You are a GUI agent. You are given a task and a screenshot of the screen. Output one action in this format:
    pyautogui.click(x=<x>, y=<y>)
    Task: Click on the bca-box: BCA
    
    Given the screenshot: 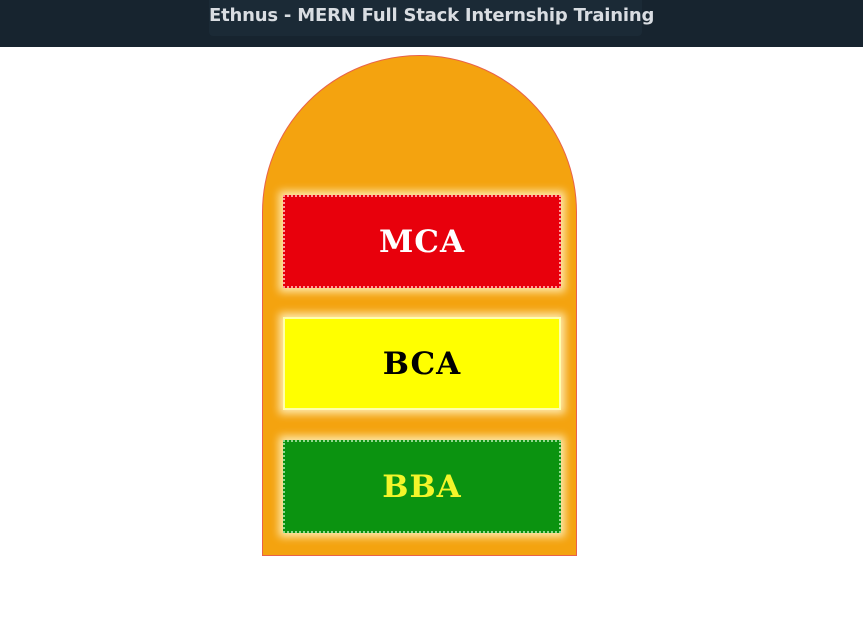 What is the action you would take?
    pyautogui.click(x=422, y=363)
    